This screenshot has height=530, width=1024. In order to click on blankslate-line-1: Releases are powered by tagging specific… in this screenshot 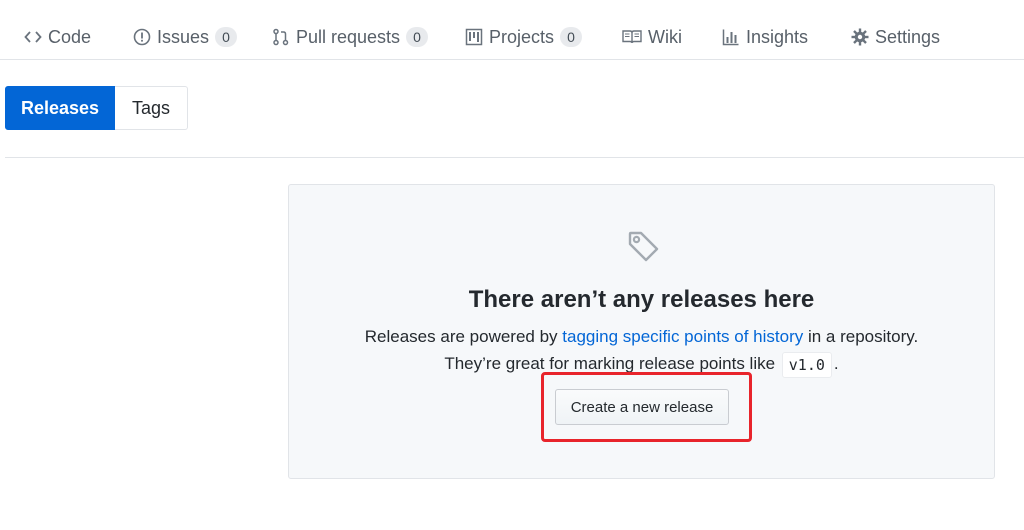, I will do `click(641, 336)`.